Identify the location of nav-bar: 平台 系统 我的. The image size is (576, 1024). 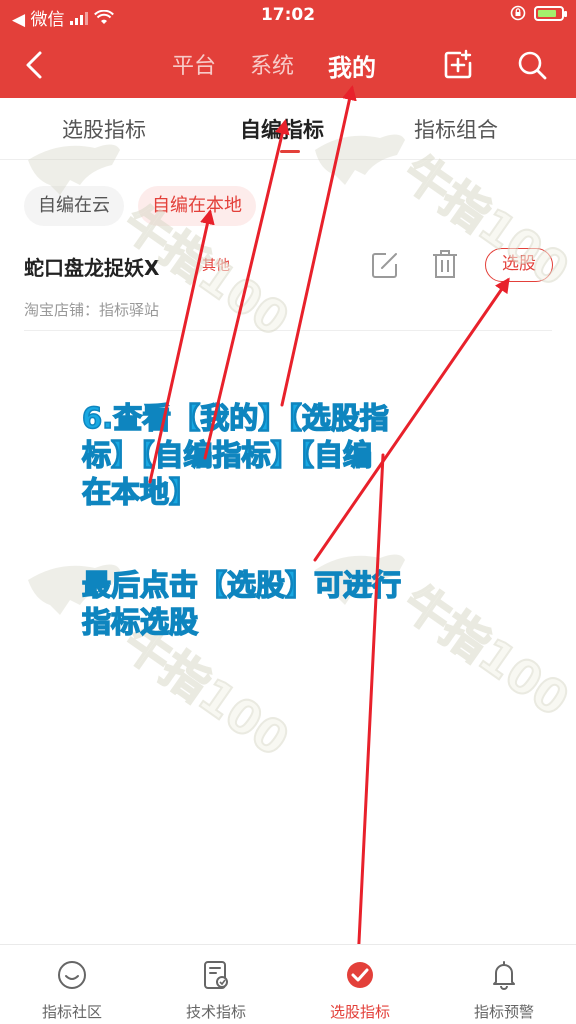
(288, 65).